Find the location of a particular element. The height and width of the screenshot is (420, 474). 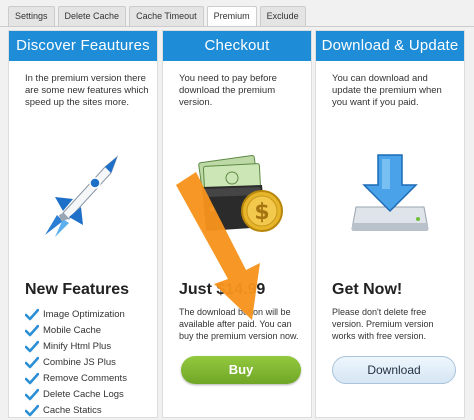

feature-label: Minify Html Plus is located at coordinates (77, 346).